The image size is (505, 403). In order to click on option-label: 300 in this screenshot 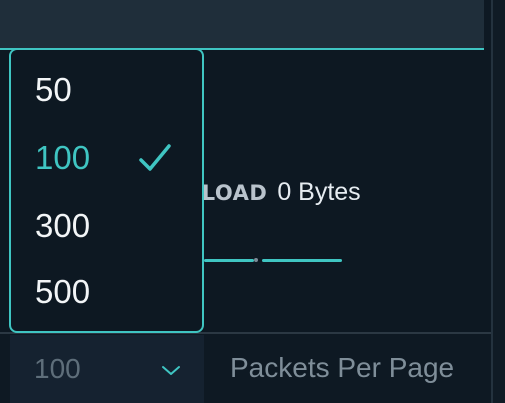, I will do `click(63, 225)`.